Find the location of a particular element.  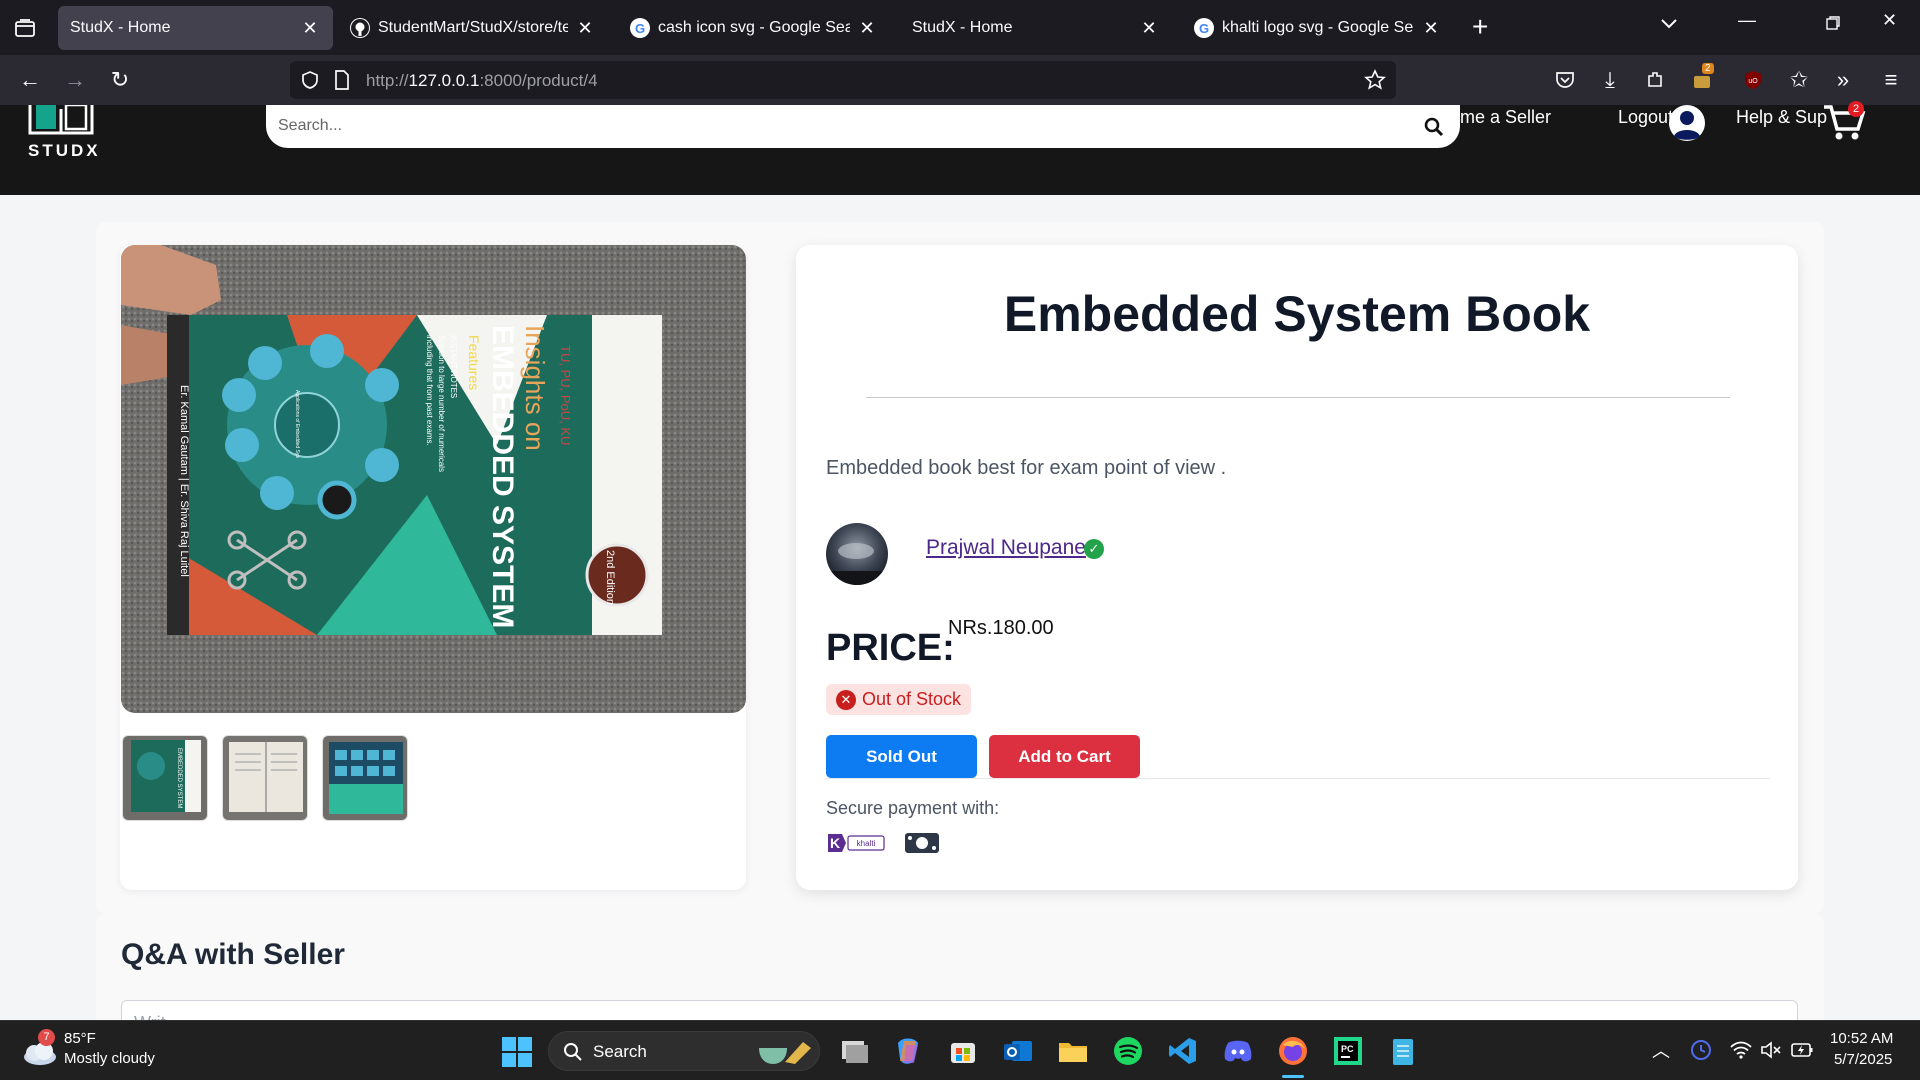

search-input is located at coordinates (828, 126).